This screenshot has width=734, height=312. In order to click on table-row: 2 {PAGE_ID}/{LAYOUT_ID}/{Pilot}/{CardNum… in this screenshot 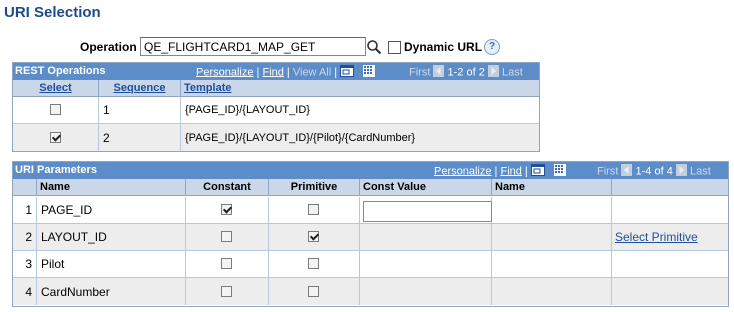, I will do `click(276, 137)`.